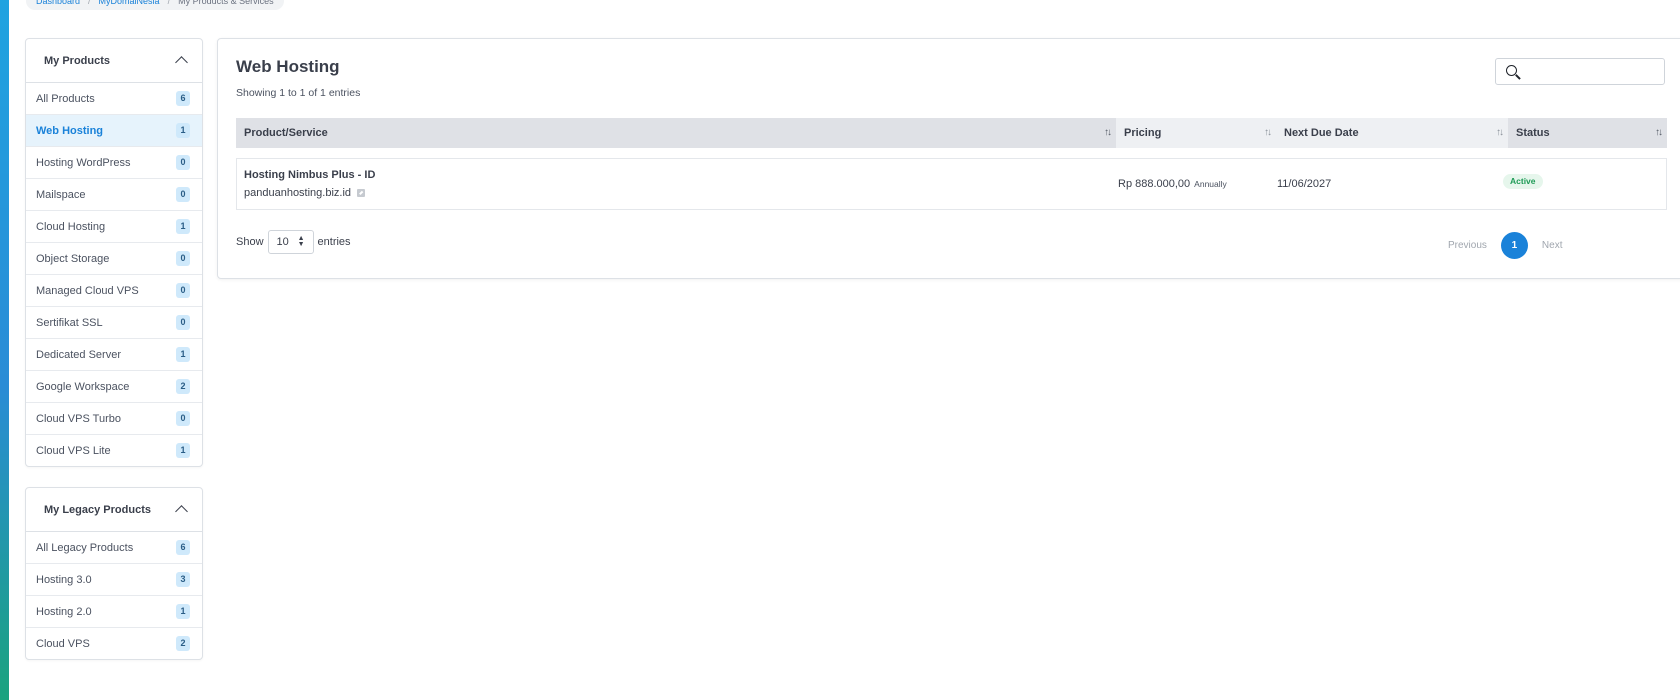 The image size is (1680, 700). Describe the element at coordinates (1467, 245) in the screenshot. I see `previous-button: Previous` at that location.